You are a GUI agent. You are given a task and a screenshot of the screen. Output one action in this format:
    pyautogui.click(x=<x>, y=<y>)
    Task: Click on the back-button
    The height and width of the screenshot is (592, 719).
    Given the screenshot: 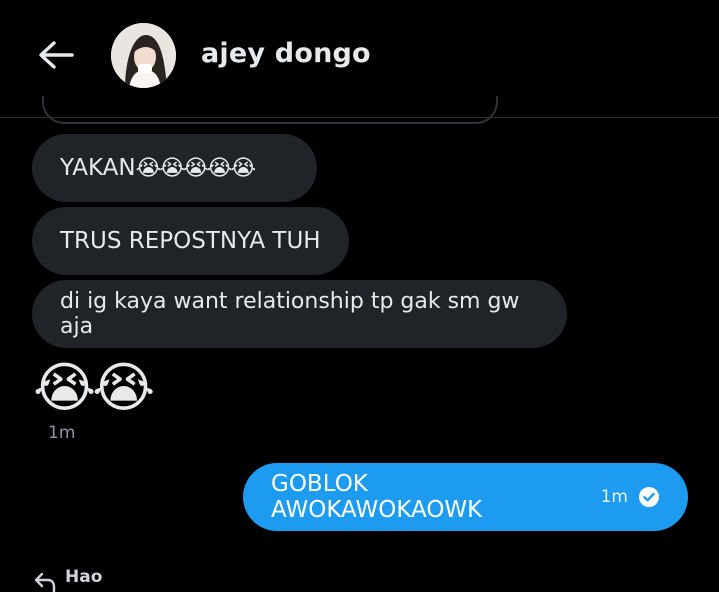 What is the action you would take?
    pyautogui.click(x=56, y=55)
    